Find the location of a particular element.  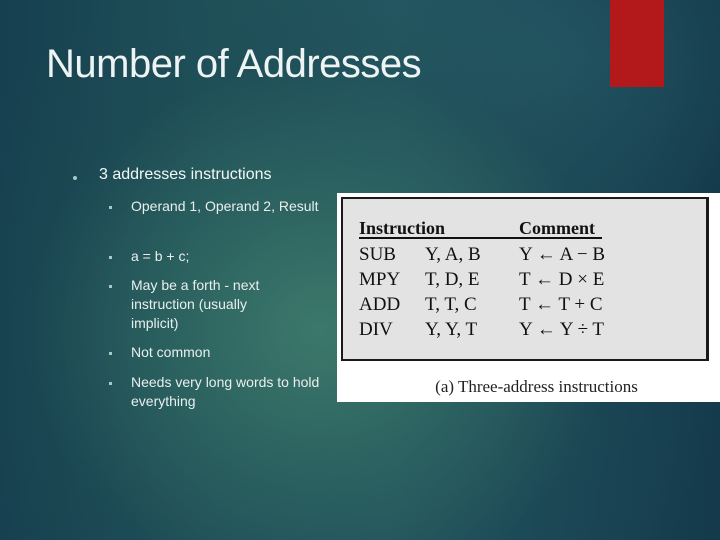

comment: Y ← A − B is located at coordinates (562, 254).